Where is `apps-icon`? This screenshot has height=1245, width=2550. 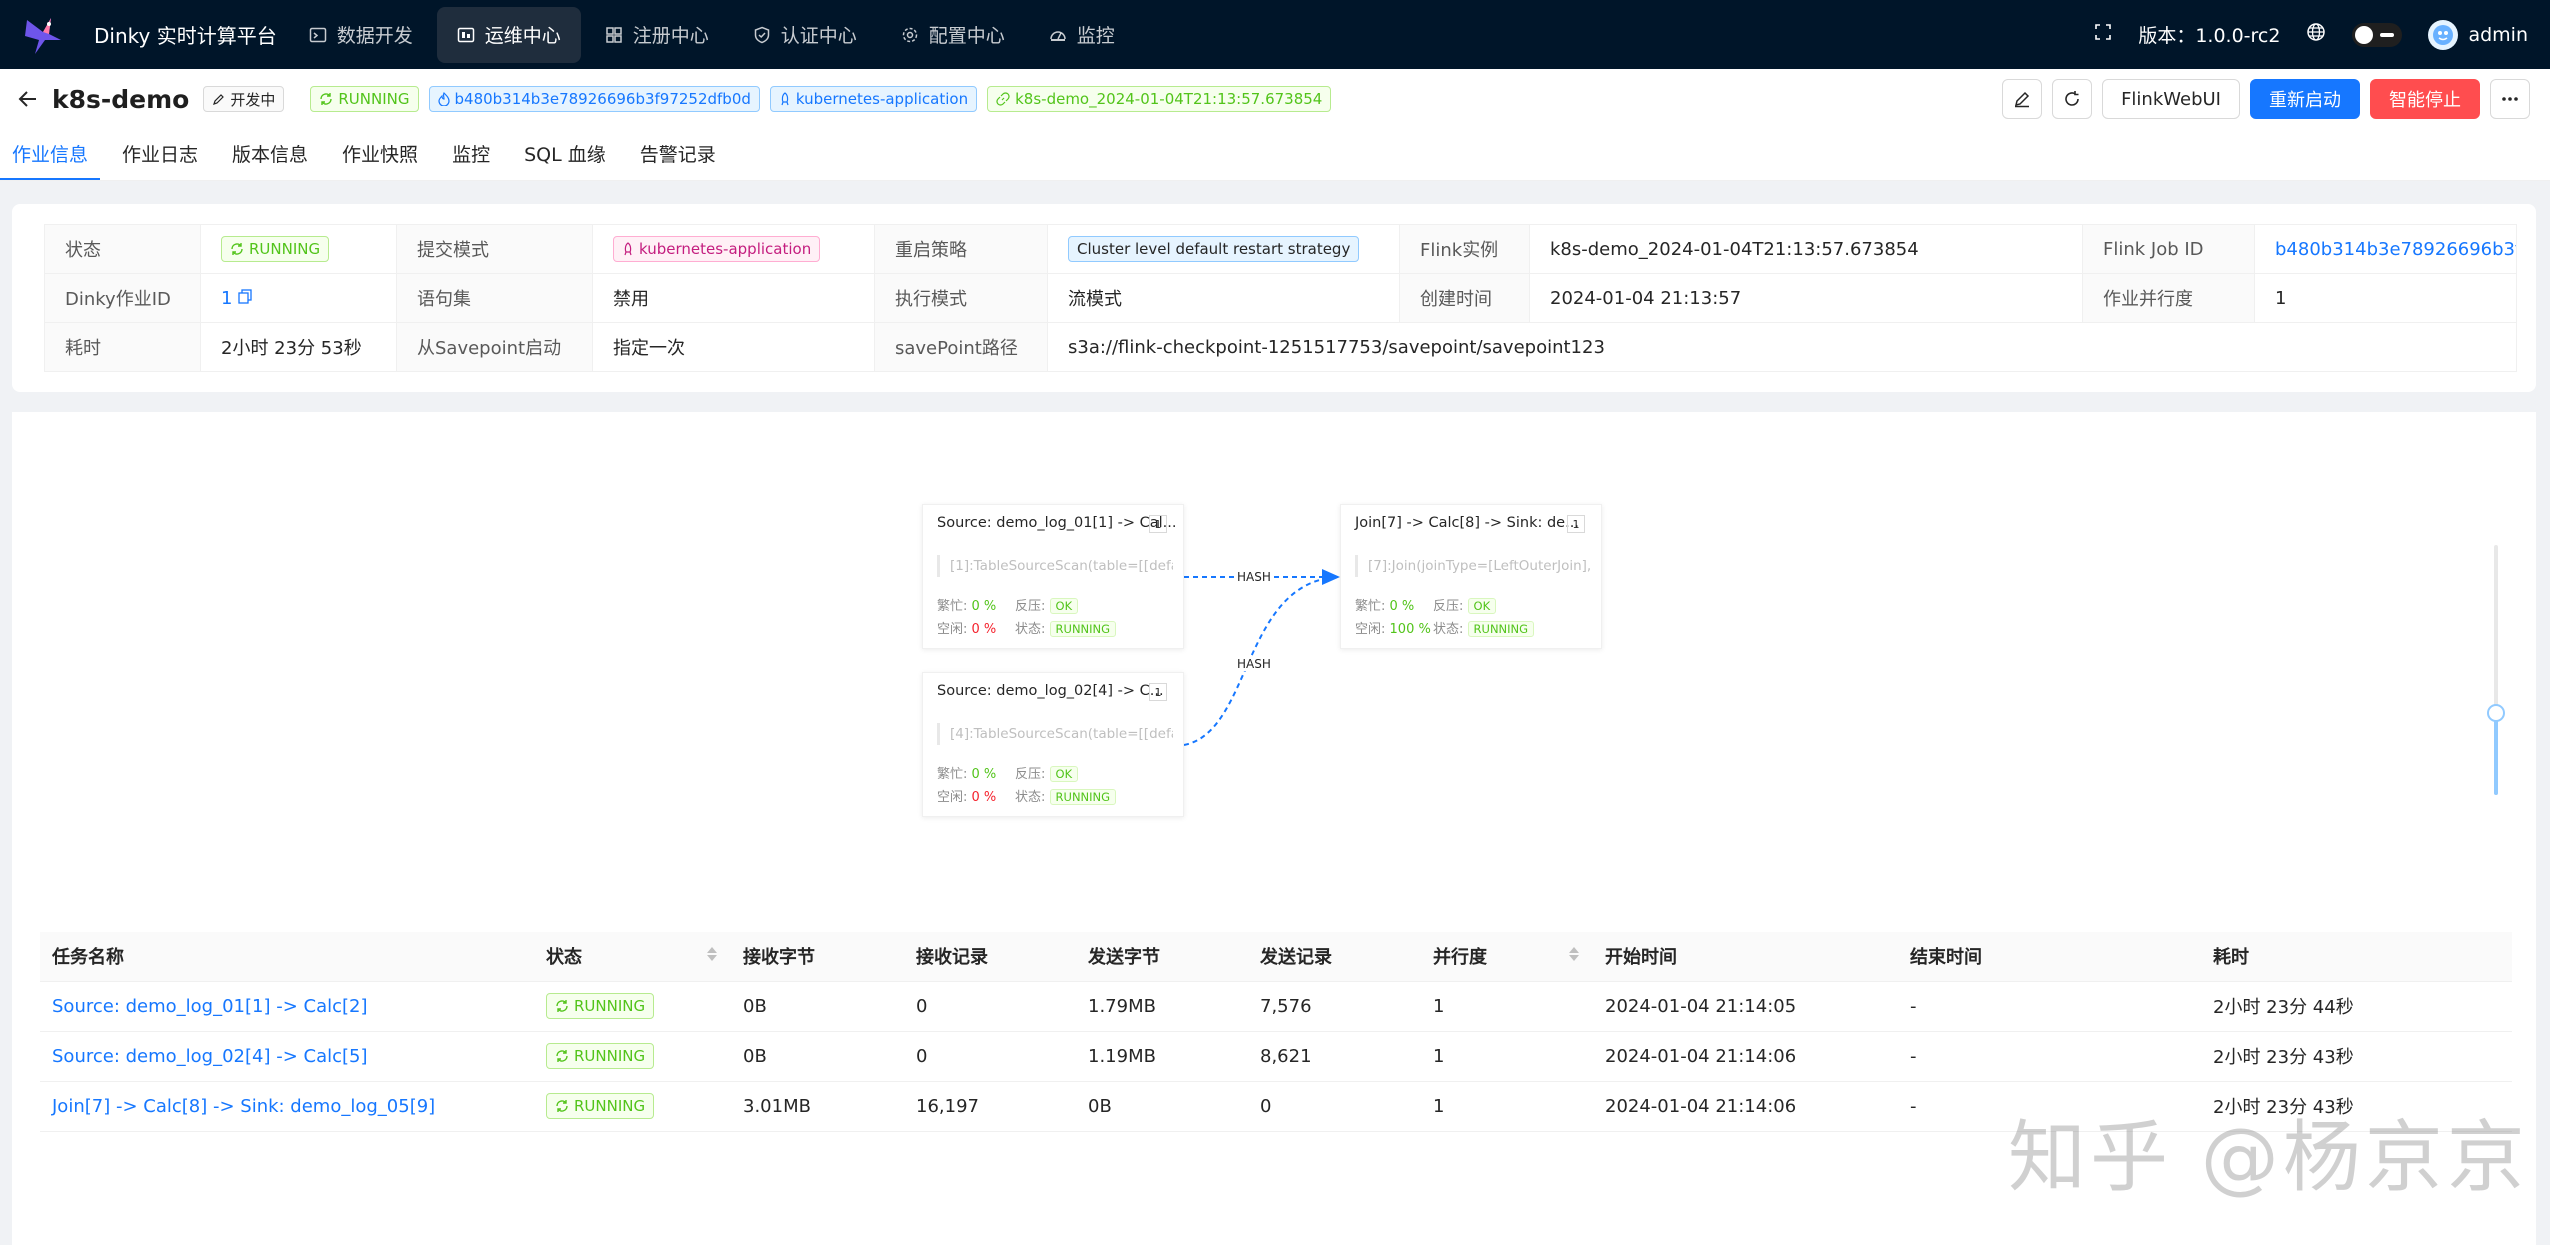
apps-icon is located at coordinates (613, 34).